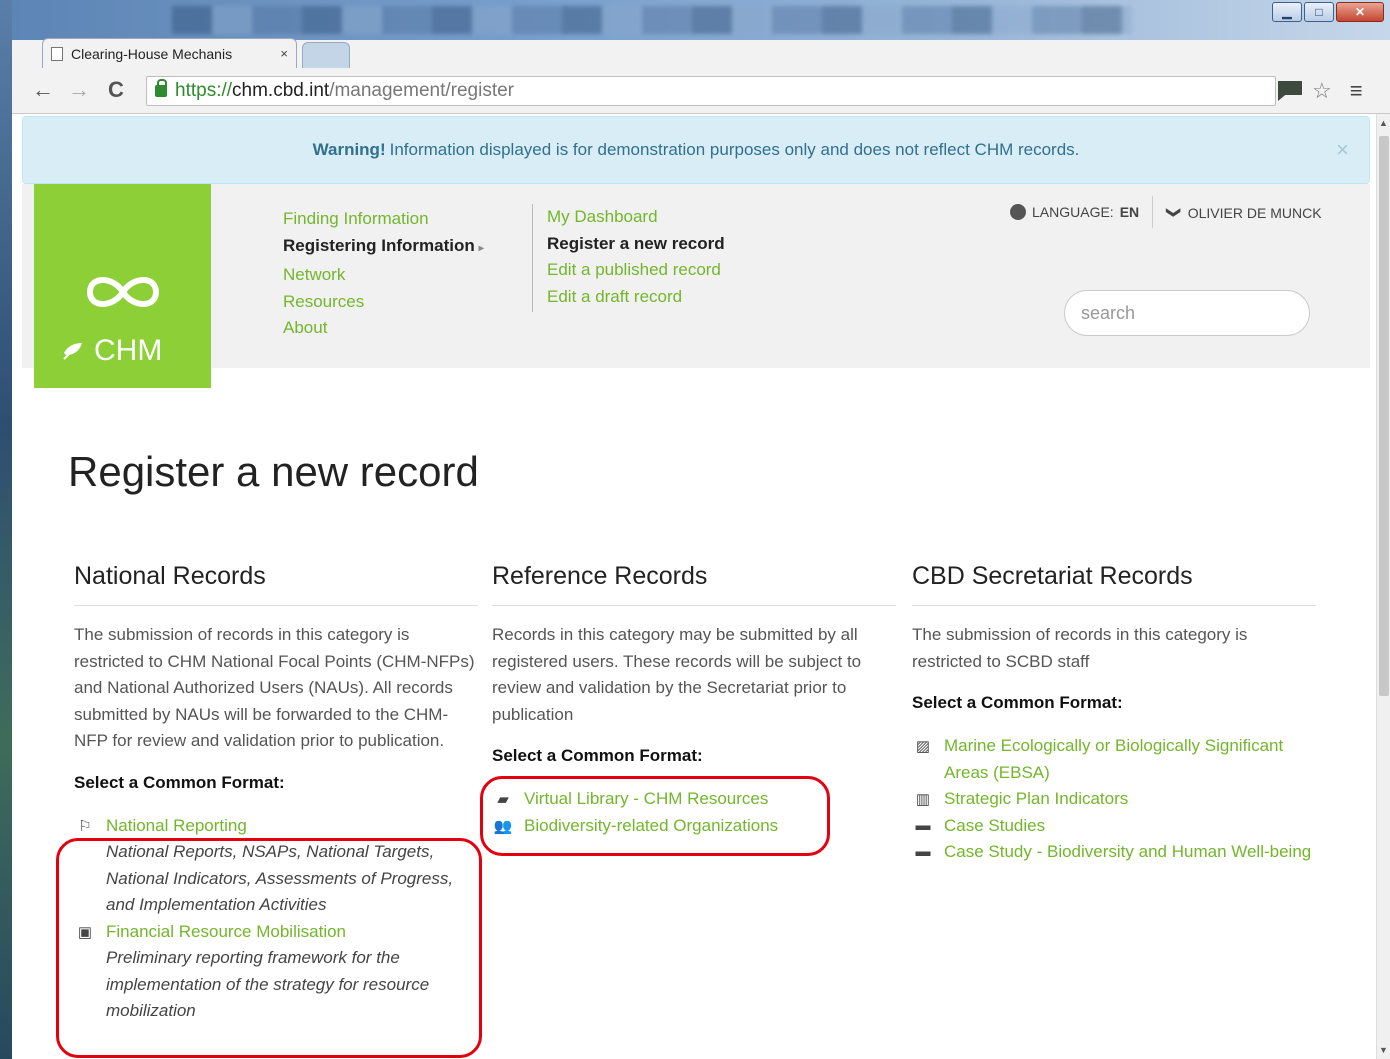  What do you see at coordinates (152, 53) in the screenshot?
I see `tab-title: Clearing-House Mechanis` at bounding box center [152, 53].